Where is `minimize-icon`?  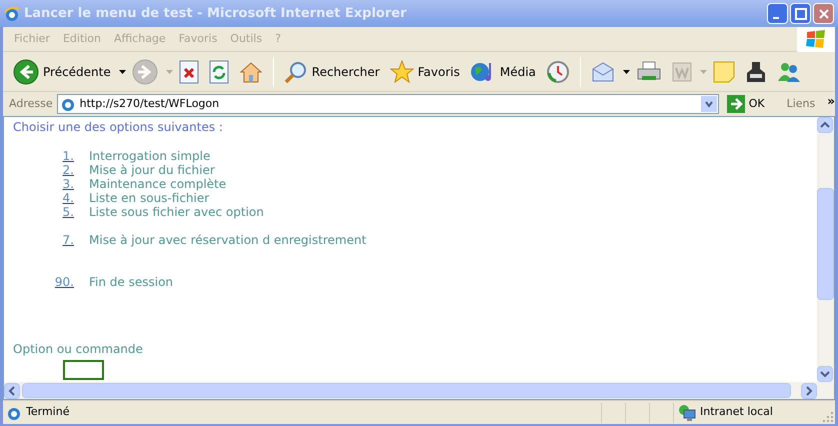
minimize-icon is located at coordinates (776, 17).